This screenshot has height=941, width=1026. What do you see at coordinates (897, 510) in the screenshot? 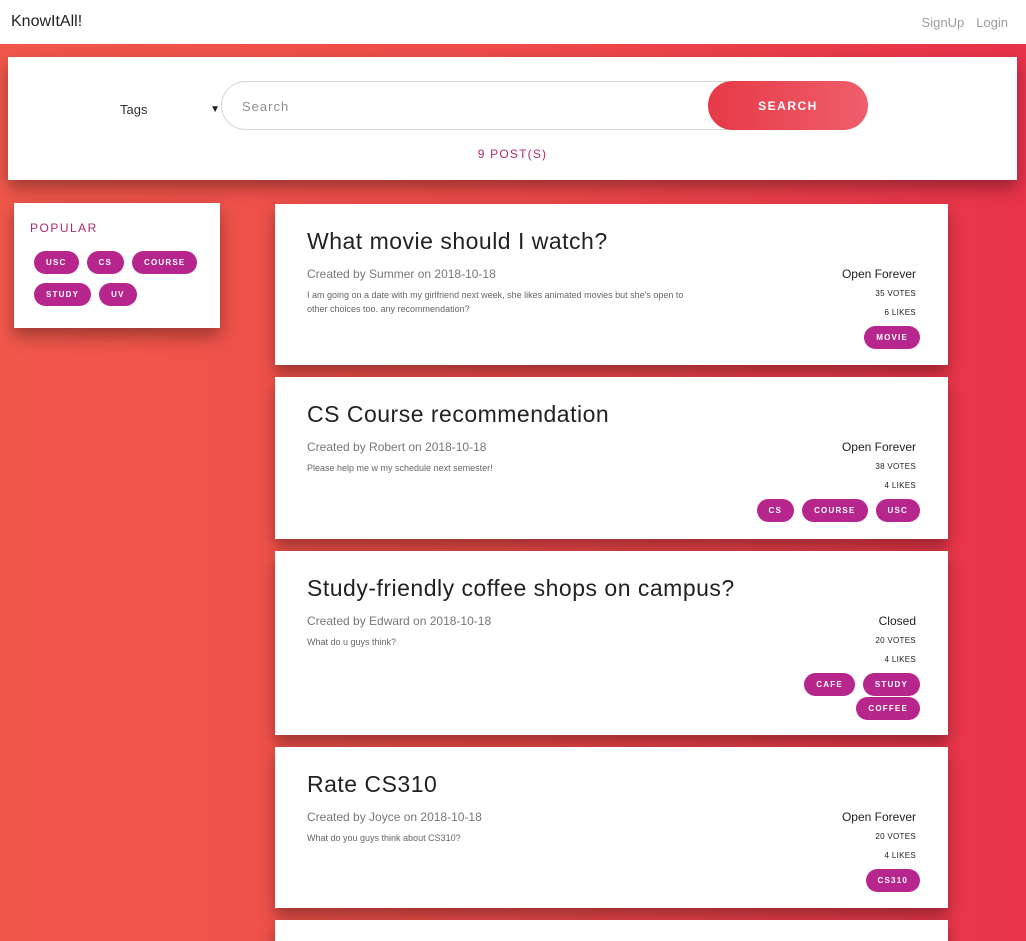
I see `post-tag-usc: USC` at bounding box center [897, 510].